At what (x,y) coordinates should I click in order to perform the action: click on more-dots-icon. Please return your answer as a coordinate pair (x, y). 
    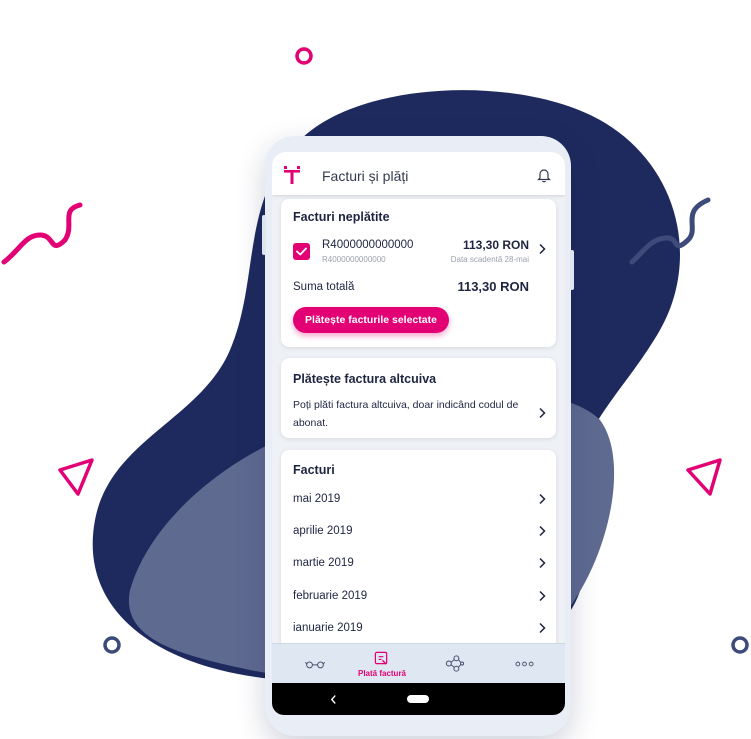
    Looking at the image, I should click on (524, 664).